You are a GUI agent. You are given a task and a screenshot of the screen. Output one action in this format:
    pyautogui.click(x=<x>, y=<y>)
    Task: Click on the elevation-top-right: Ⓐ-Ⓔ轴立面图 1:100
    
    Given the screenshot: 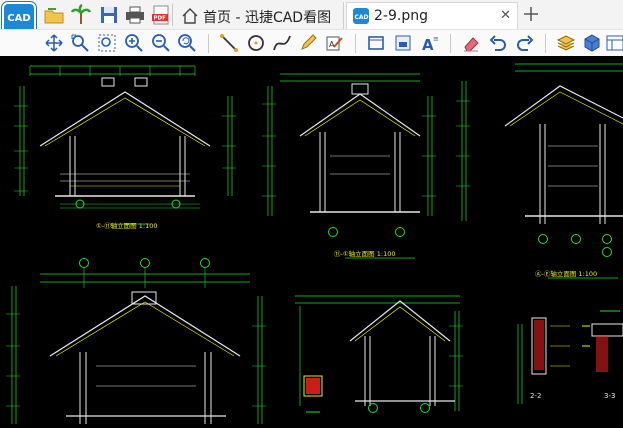 What is the action you would take?
    pyautogui.click(x=539, y=171)
    